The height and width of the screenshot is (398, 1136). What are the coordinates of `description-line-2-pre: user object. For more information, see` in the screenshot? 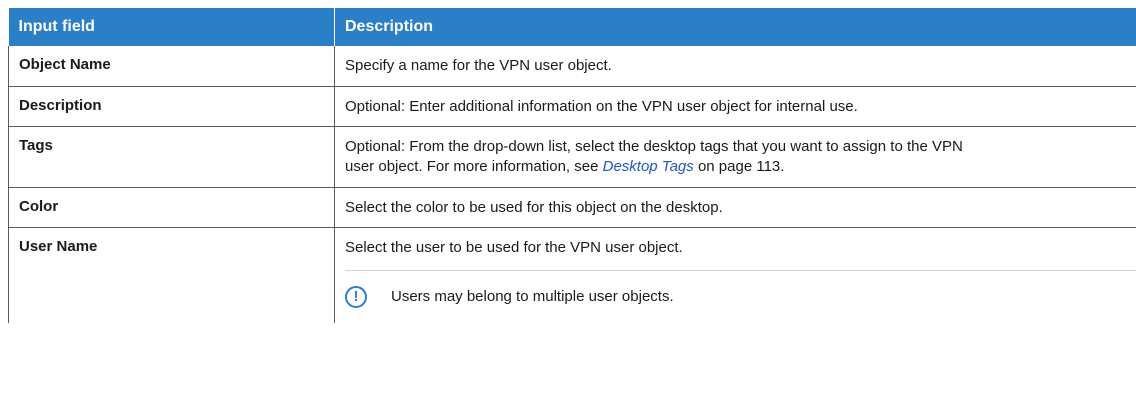 It's located at (474, 166).